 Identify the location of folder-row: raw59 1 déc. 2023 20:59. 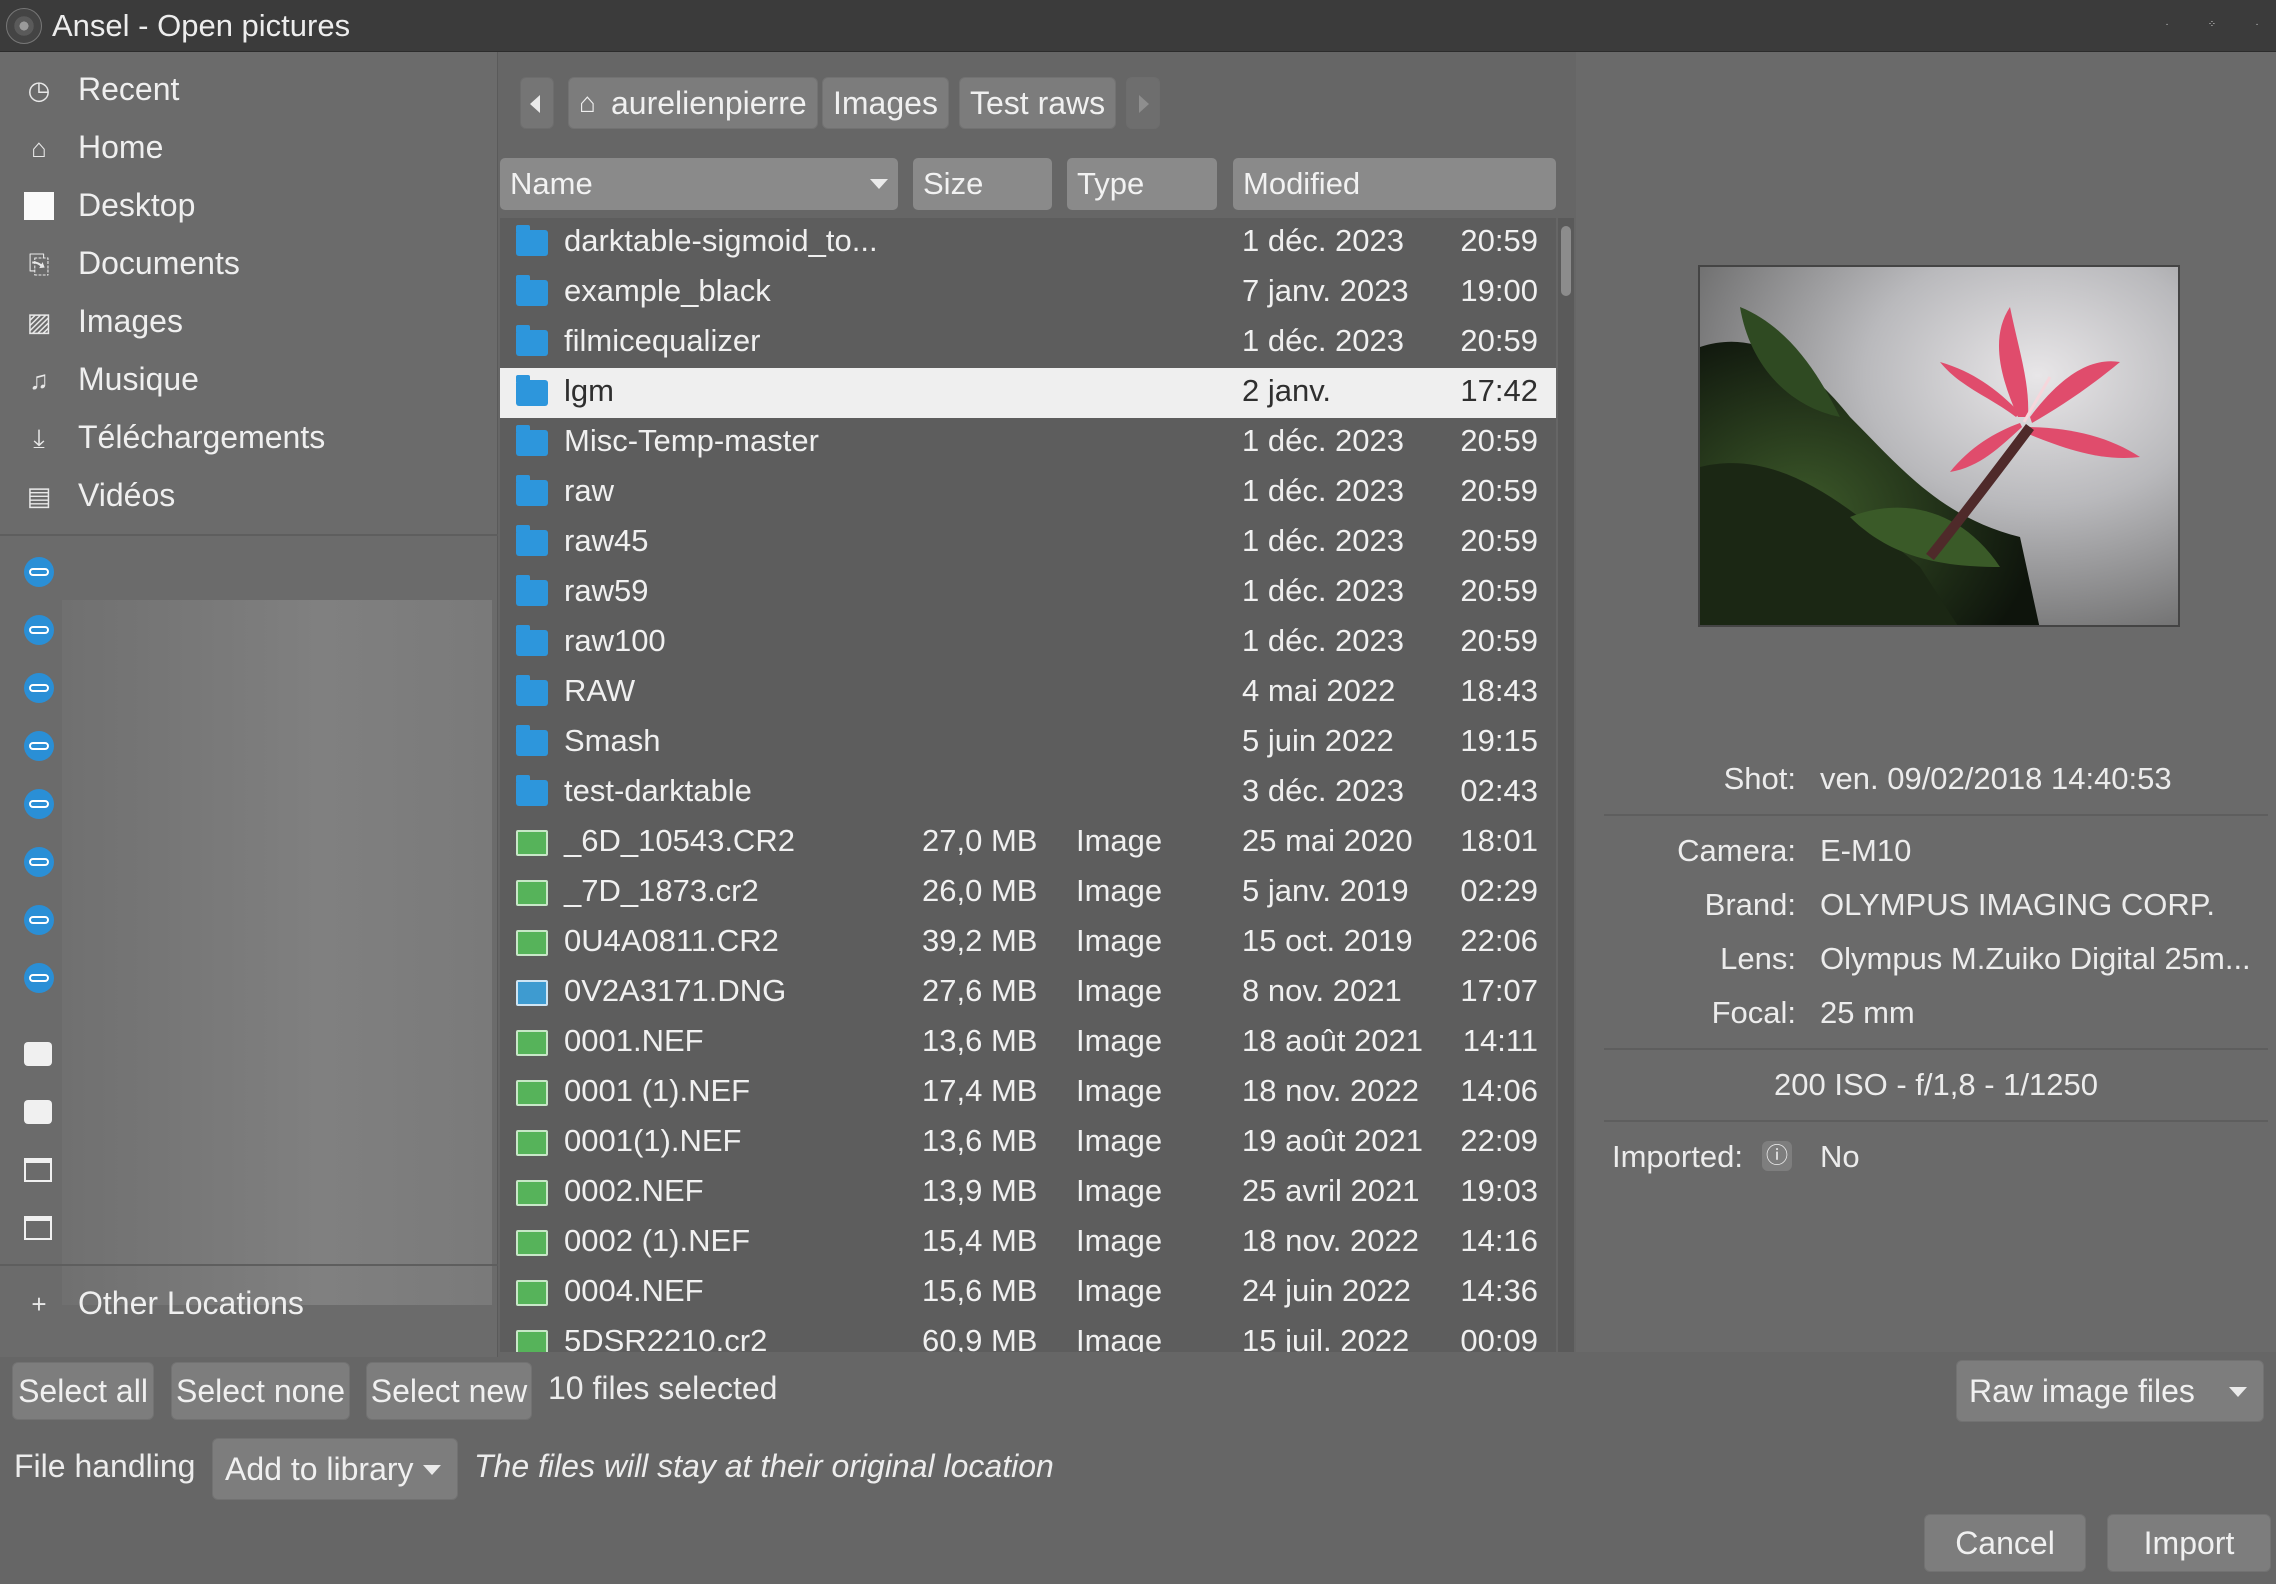
(1028, 593).